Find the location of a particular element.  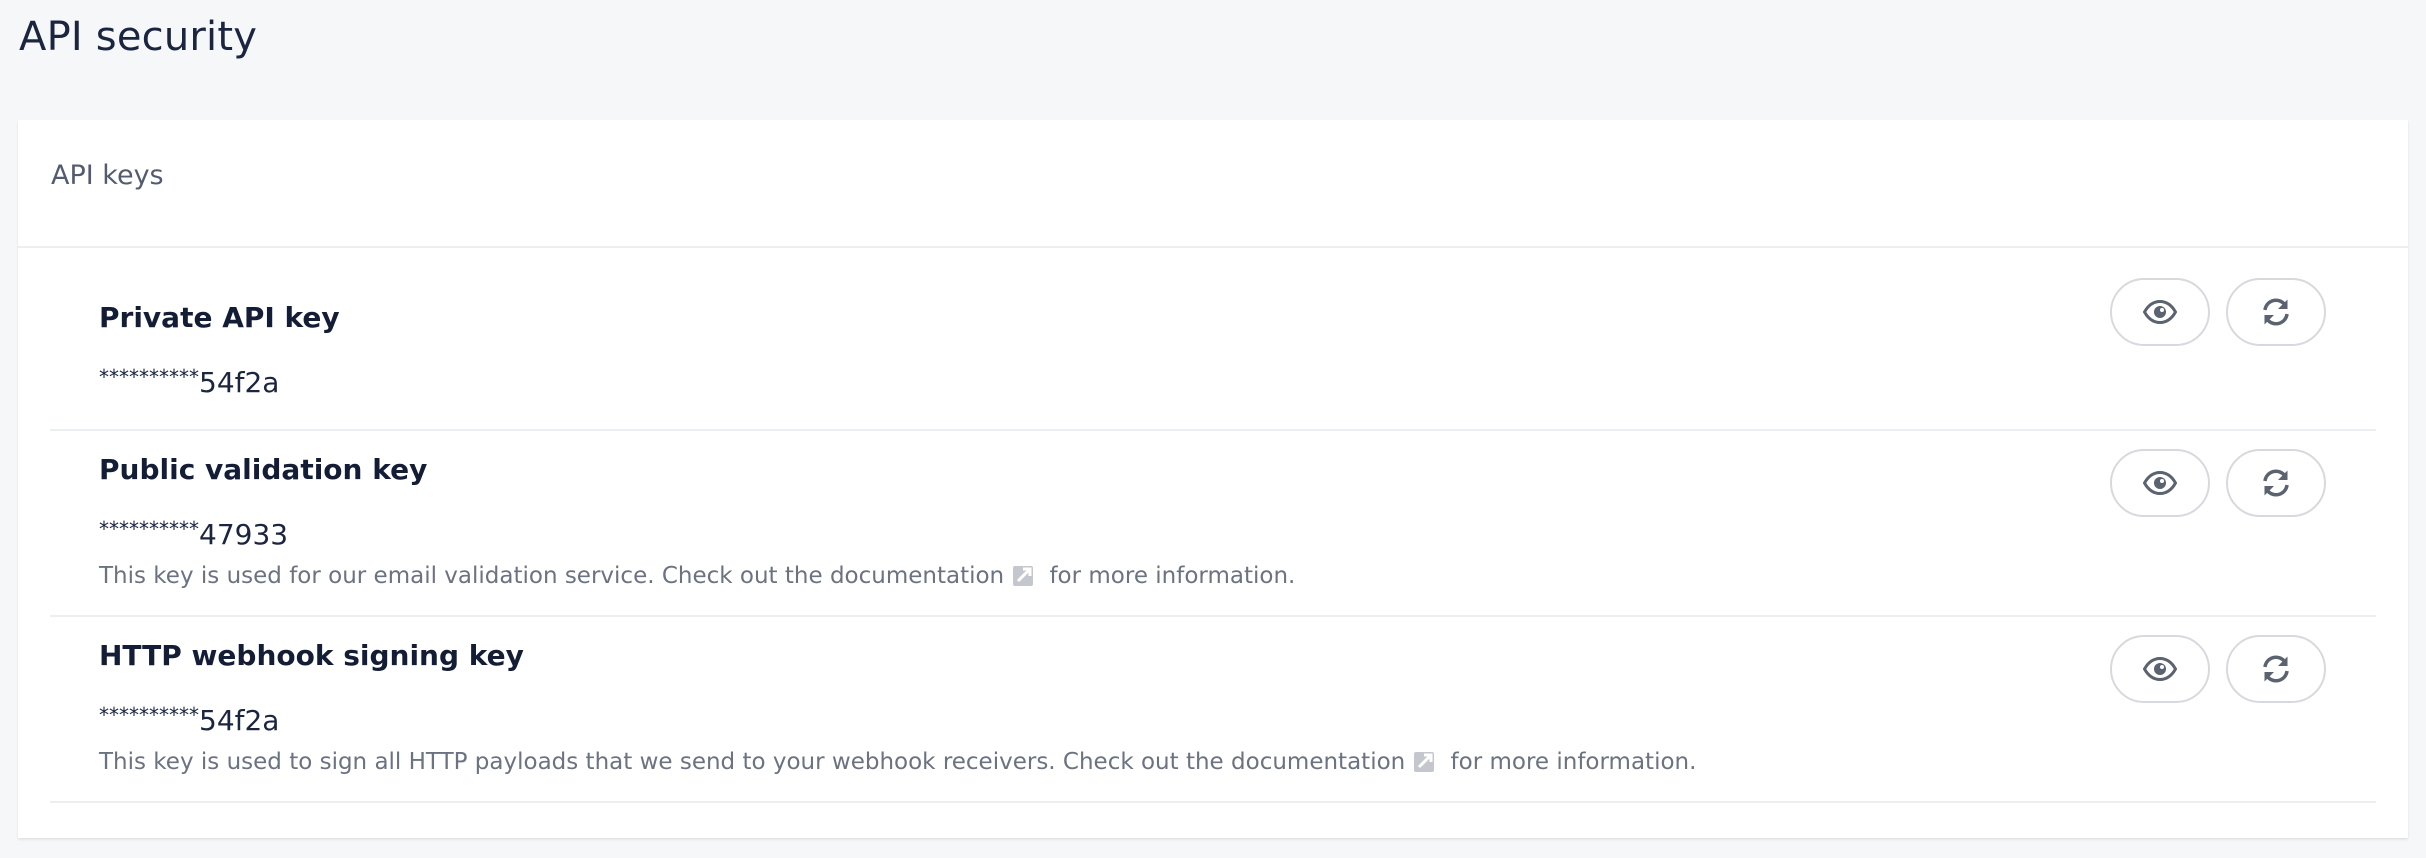

key-name: Public validation key is located at coordinates (263, 469).